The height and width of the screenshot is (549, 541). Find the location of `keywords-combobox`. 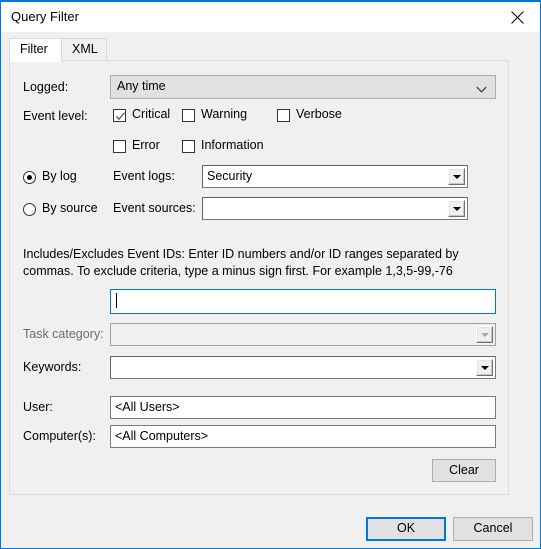

keywords-combobox is located at coordinates (303, 367).